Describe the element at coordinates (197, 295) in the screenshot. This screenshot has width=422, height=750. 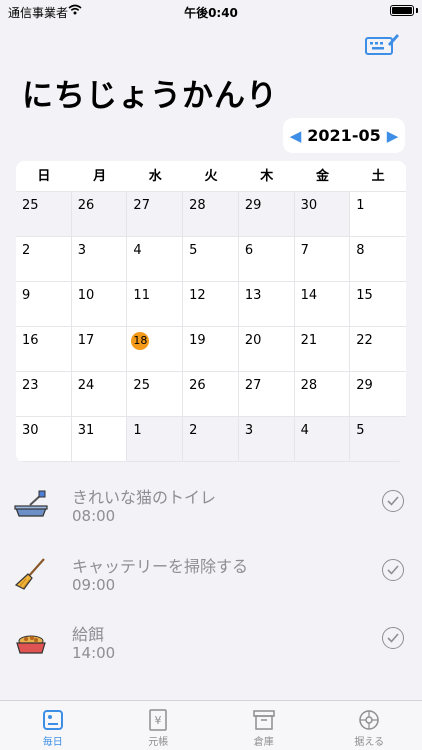
I see `calendar-day-number: 12` at that location.